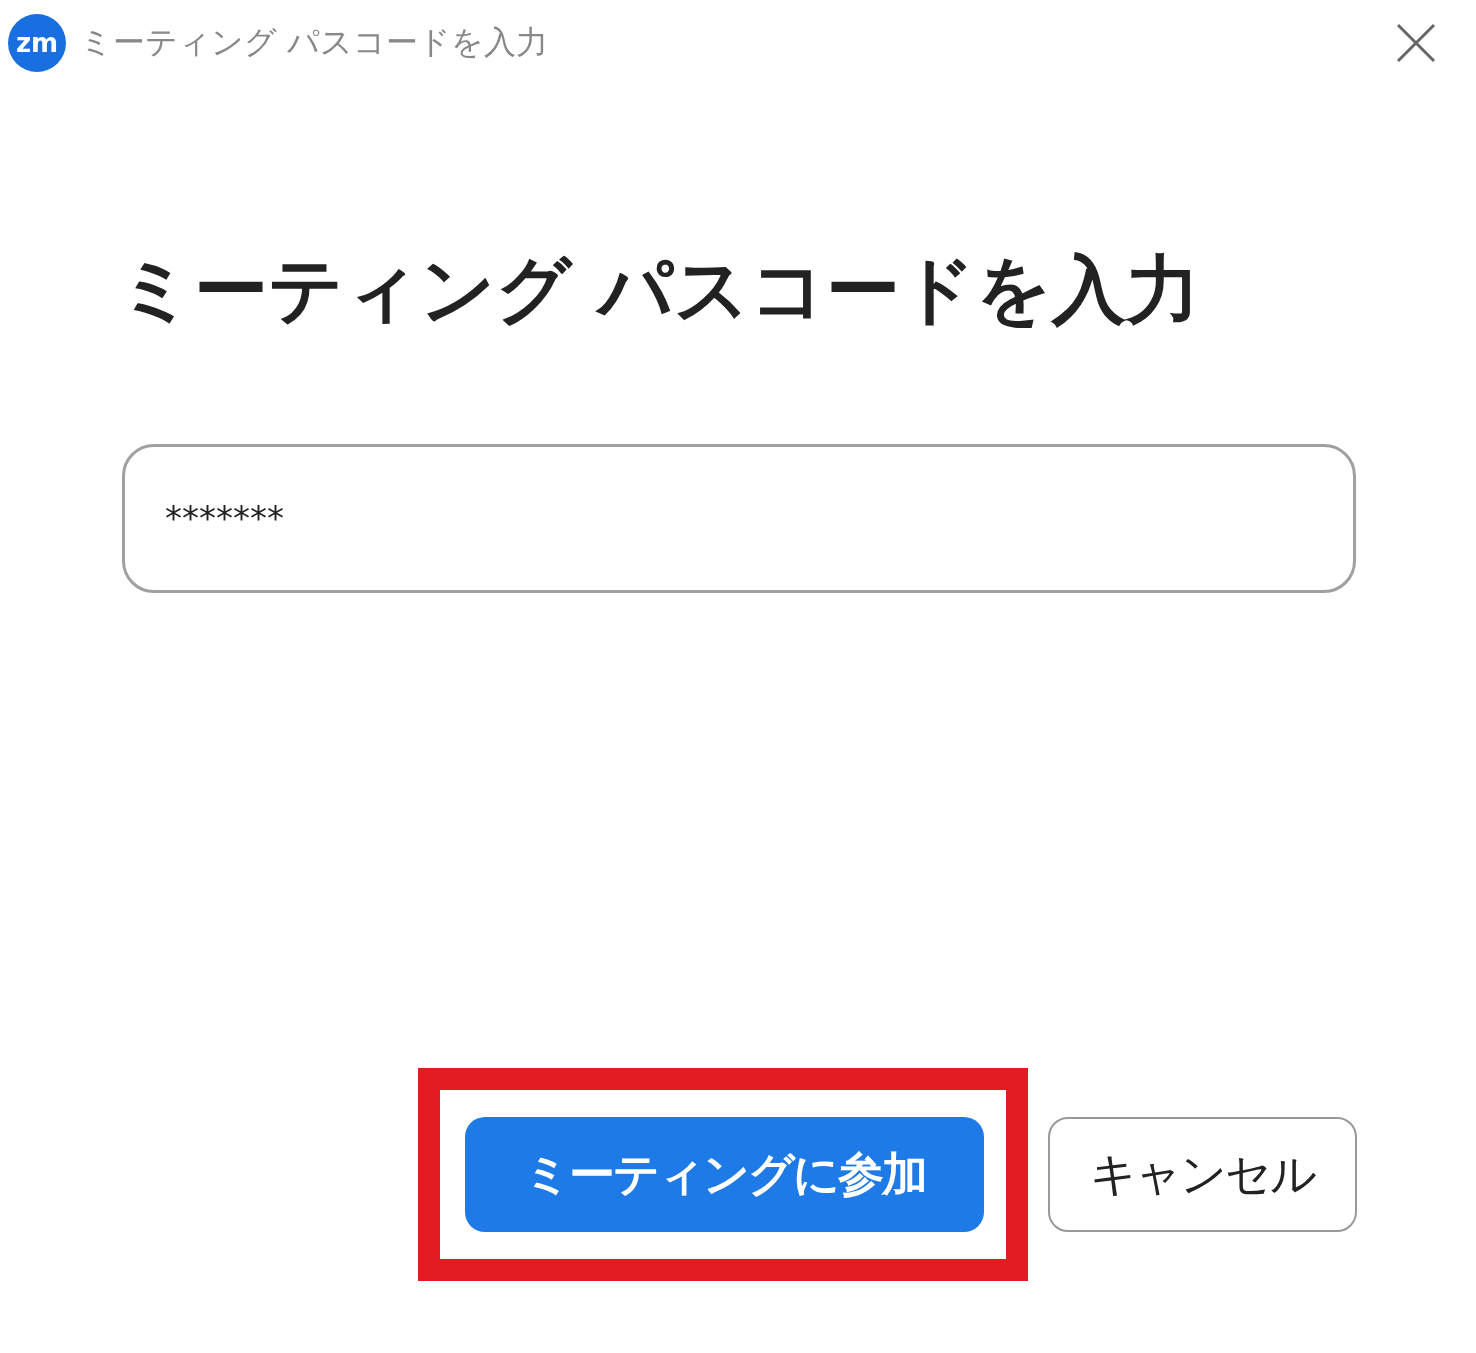 The width and height of the screenshot is (1476, 1353). I want to click on close-icon, so click(1416, 42).